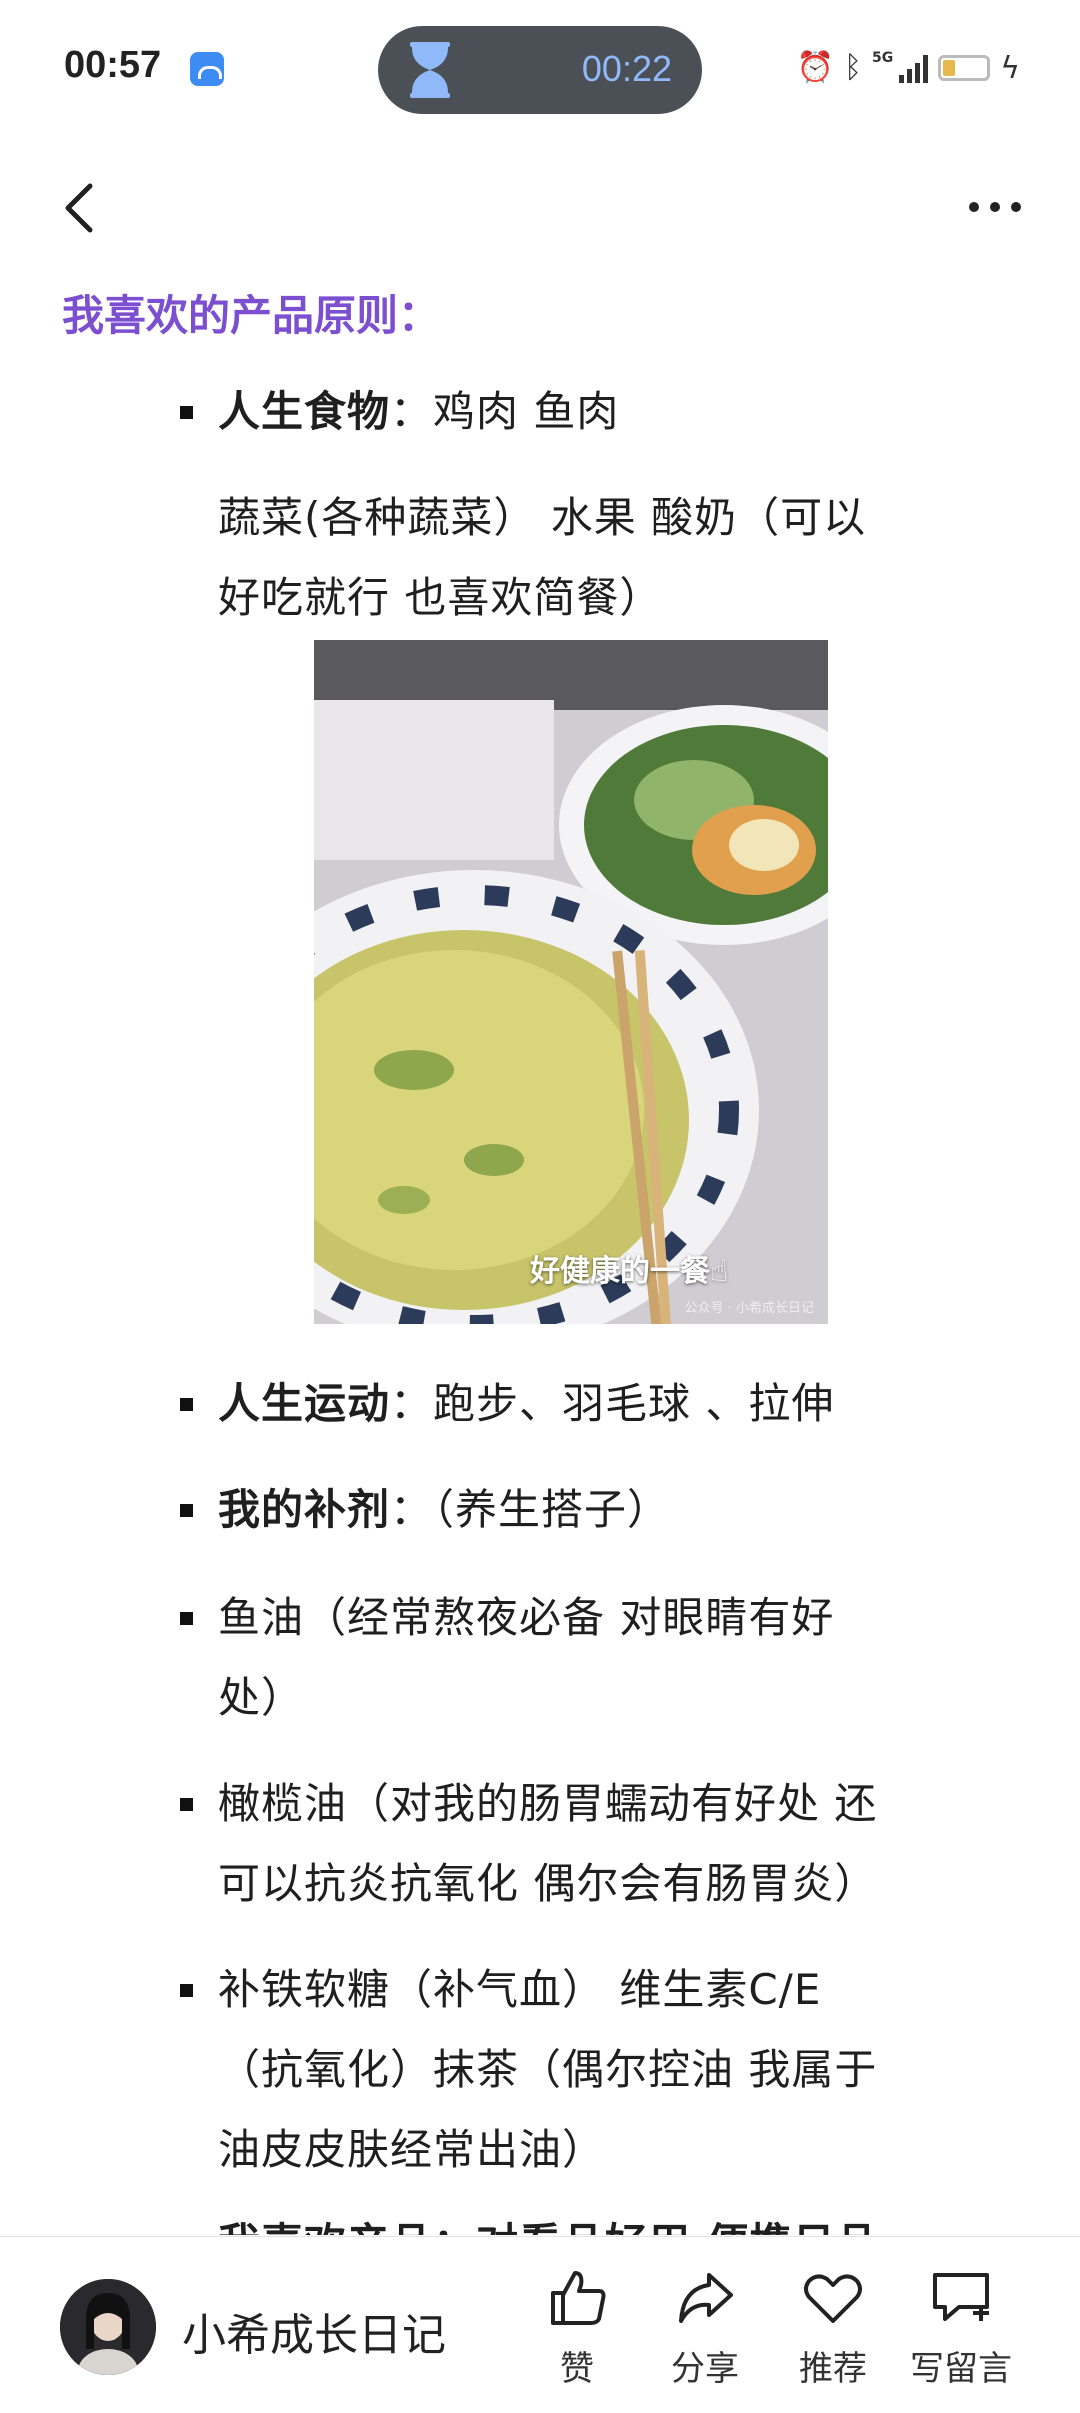  I want to click on status-bar: 00:57 00:22 ⏰ ᛒ 5G 9 ϟ, so click(540, 70).